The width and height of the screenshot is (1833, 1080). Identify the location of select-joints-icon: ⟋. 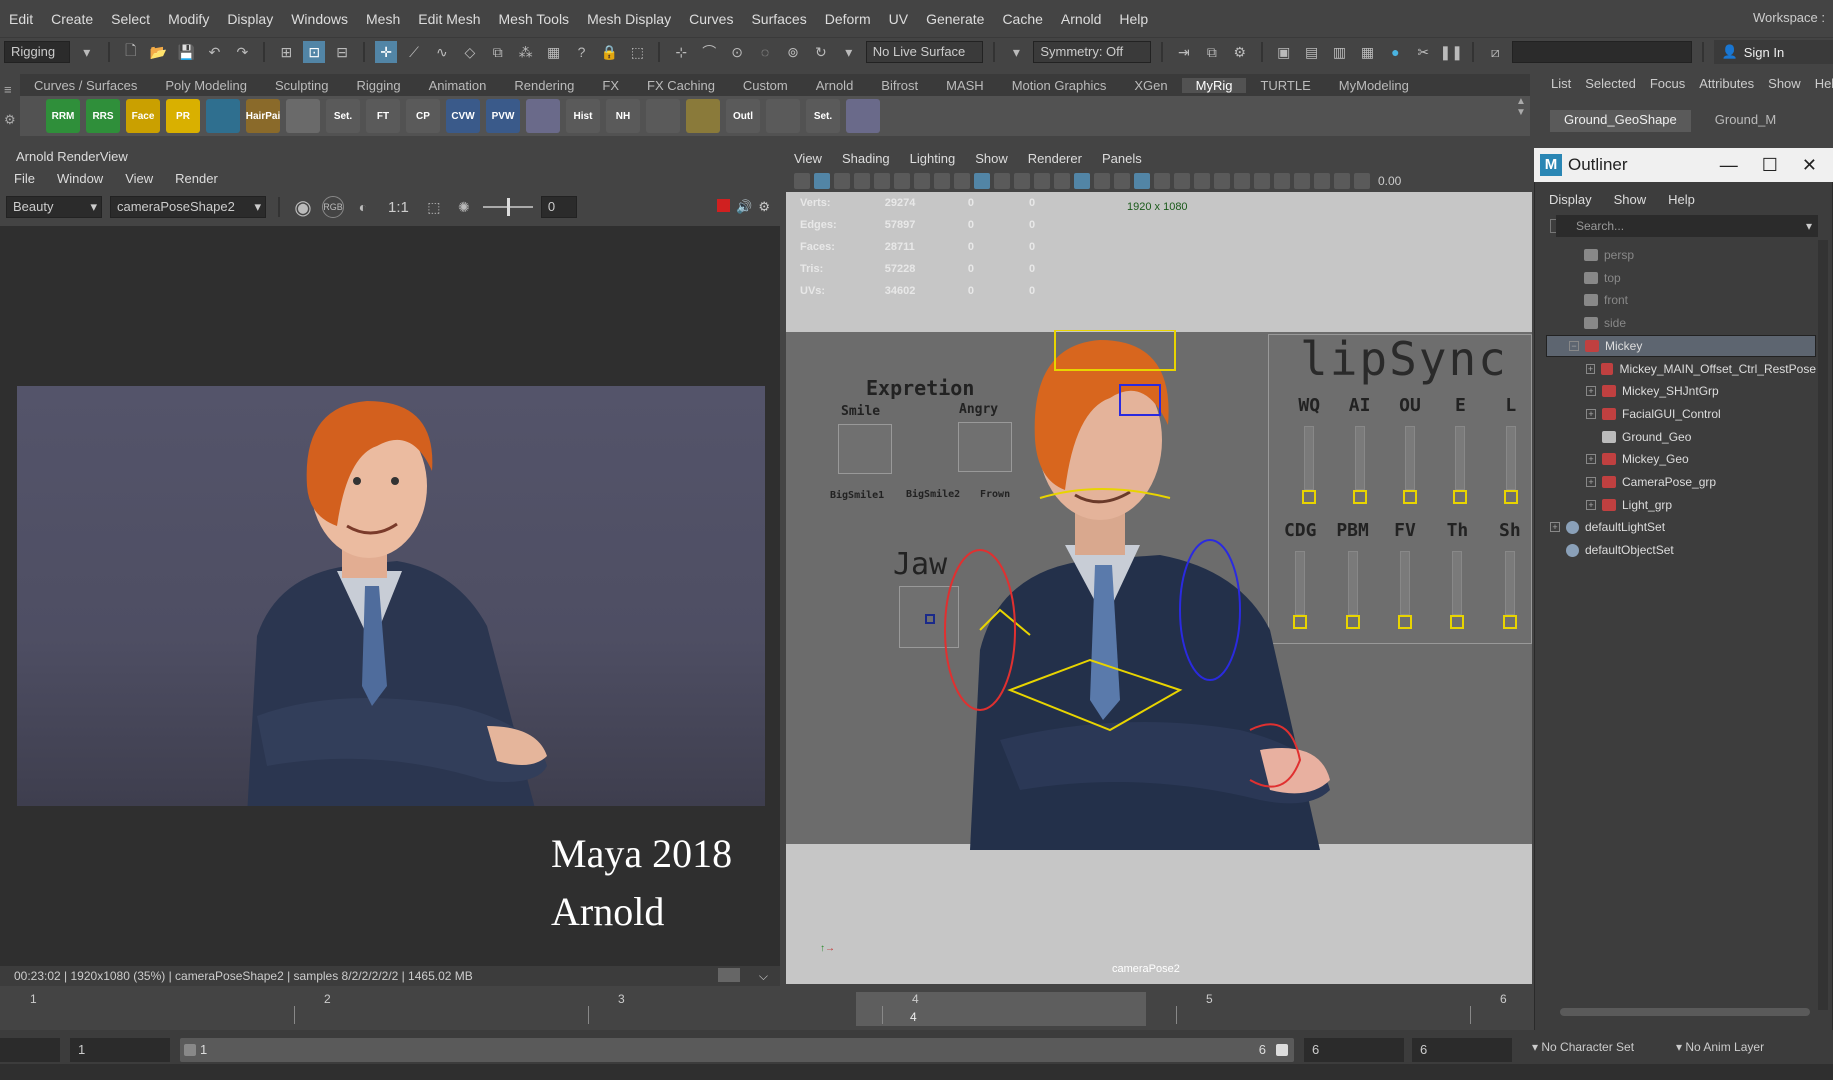
(414, 52).